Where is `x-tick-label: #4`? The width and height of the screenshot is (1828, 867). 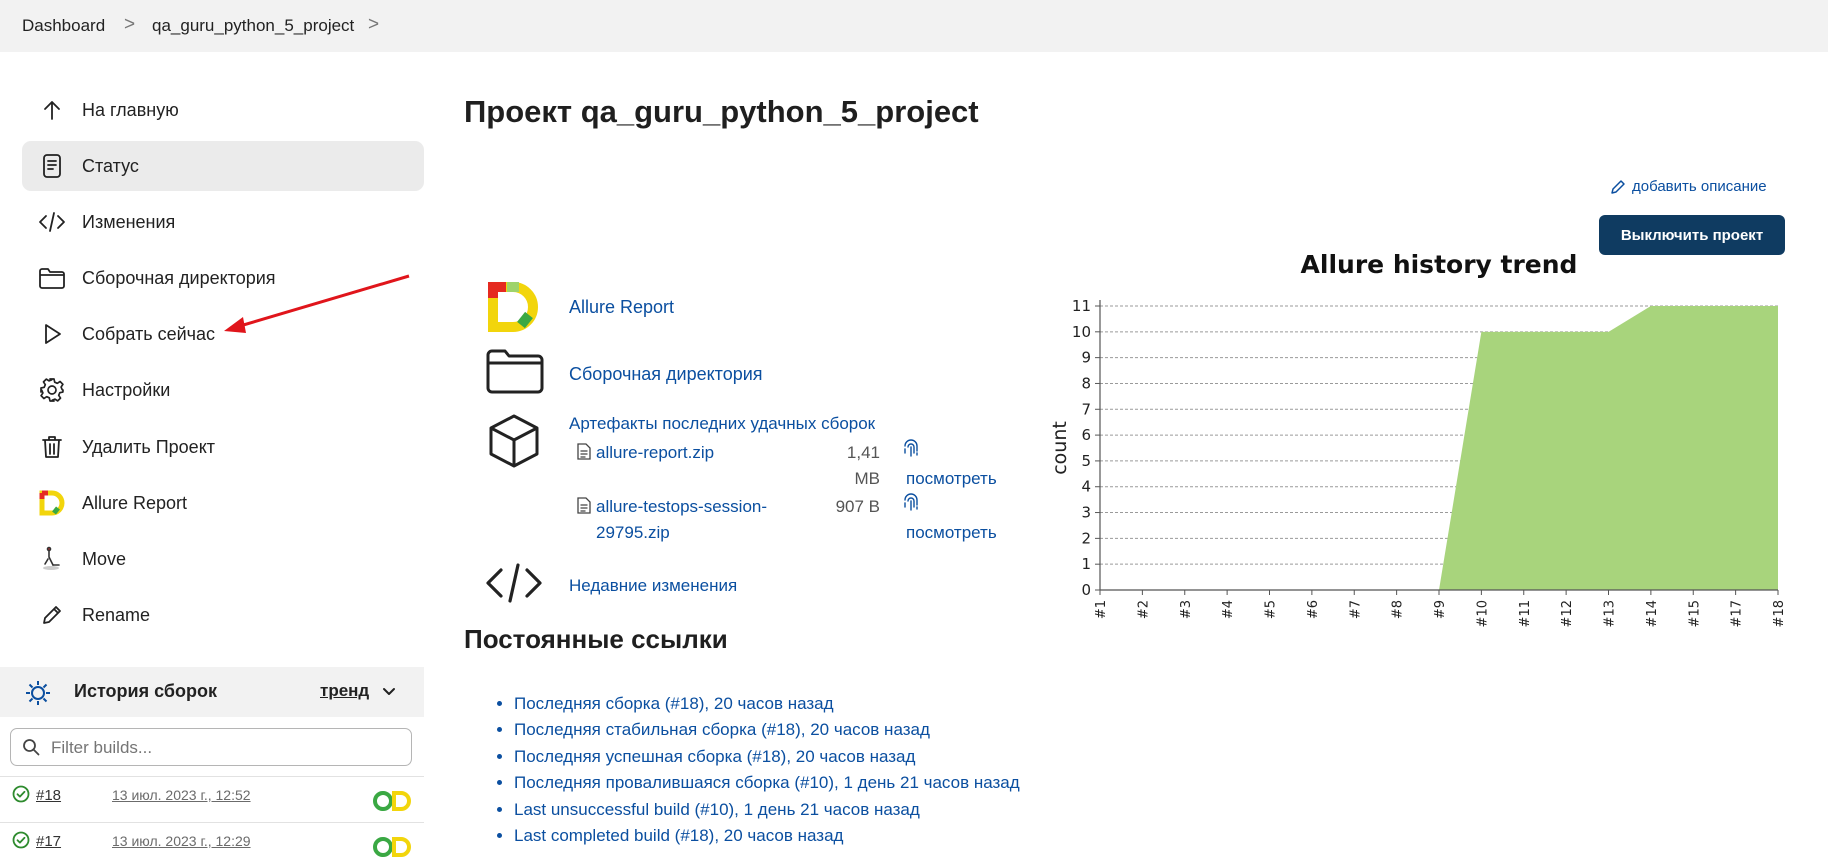 x-tick-label: #4 is located at coordinates (1228, 609).